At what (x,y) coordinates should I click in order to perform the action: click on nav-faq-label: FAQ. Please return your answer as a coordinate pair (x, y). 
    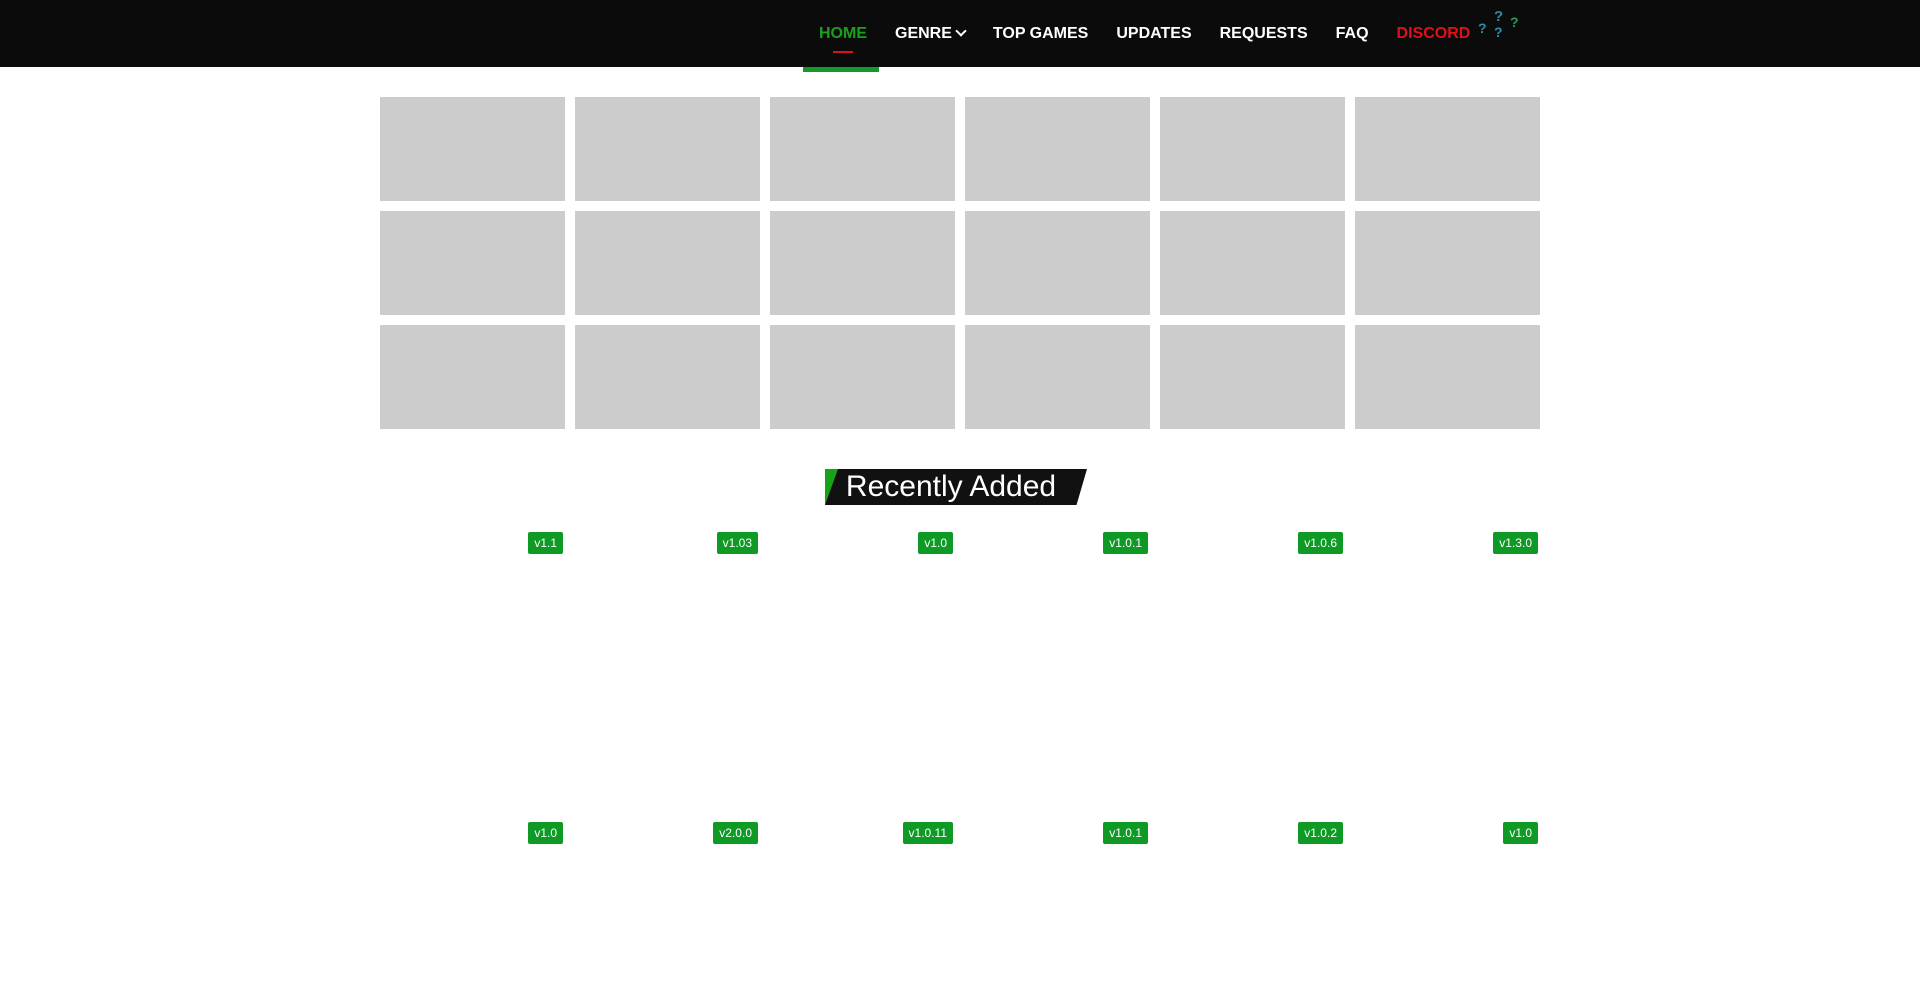
    Looking at the image, I should click on (1352, 33).